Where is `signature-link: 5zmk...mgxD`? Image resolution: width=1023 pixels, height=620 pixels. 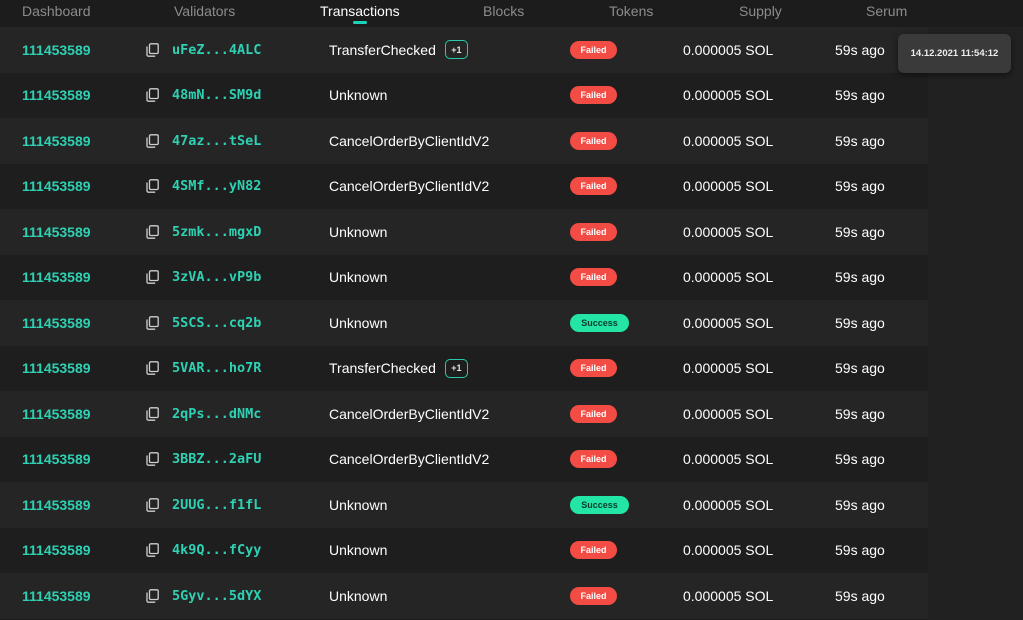
signature-link: 5zmk...mgxD is located at coordinates (216, 232).